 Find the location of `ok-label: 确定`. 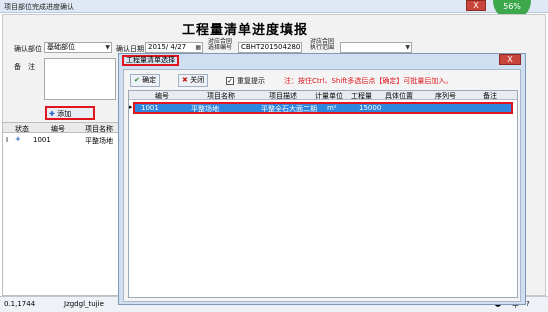

ok-label: 确定 is located at coordinates (149, 80).